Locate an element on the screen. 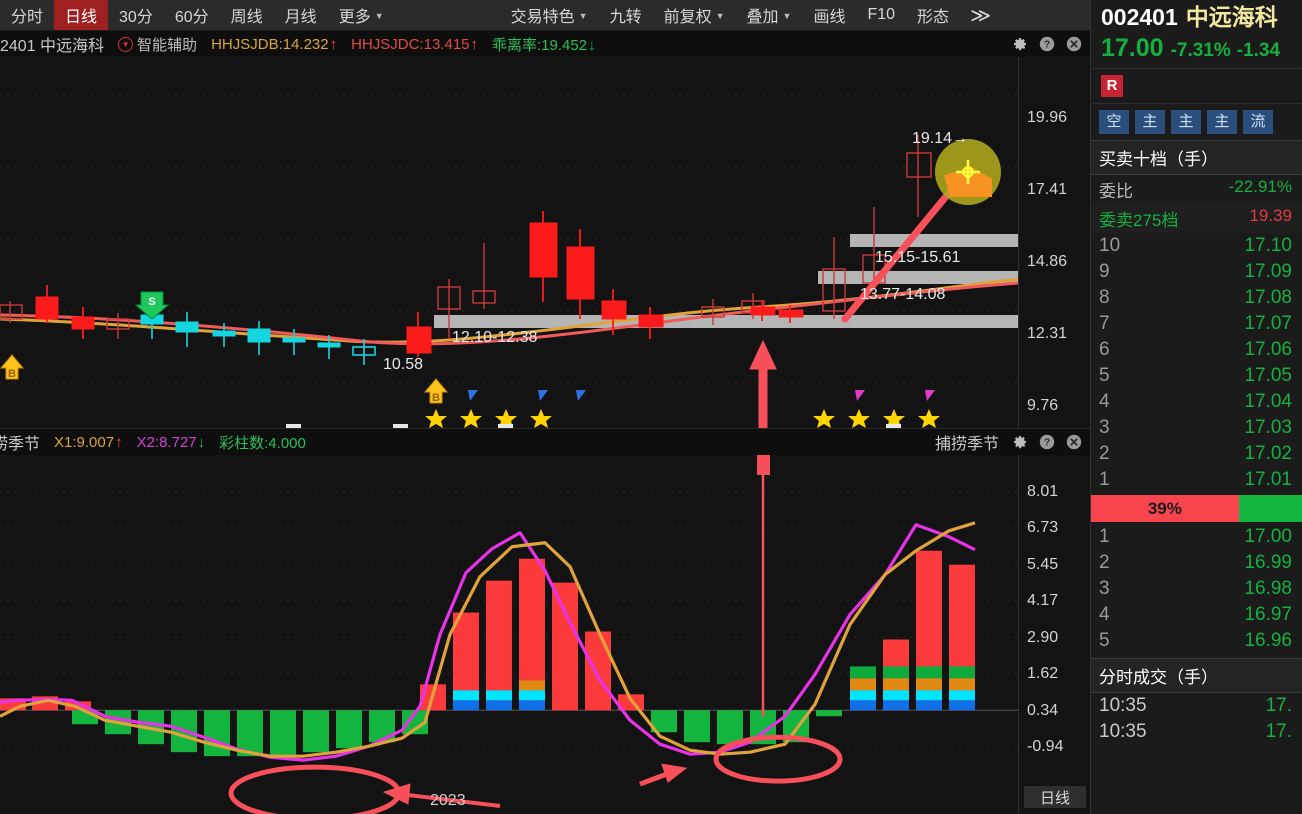  ask-price: 17.02 is located at coordinates (1268, 453).